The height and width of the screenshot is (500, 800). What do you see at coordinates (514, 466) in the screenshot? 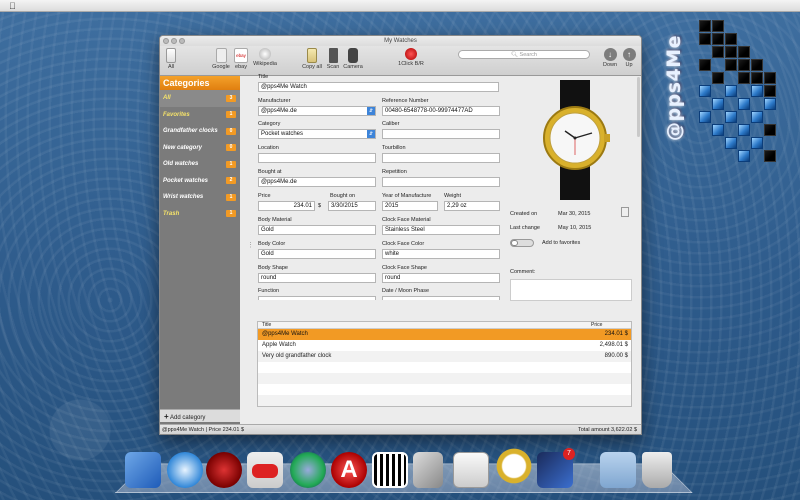
I see `my-watches-icon` at bounding box center [514, 466].